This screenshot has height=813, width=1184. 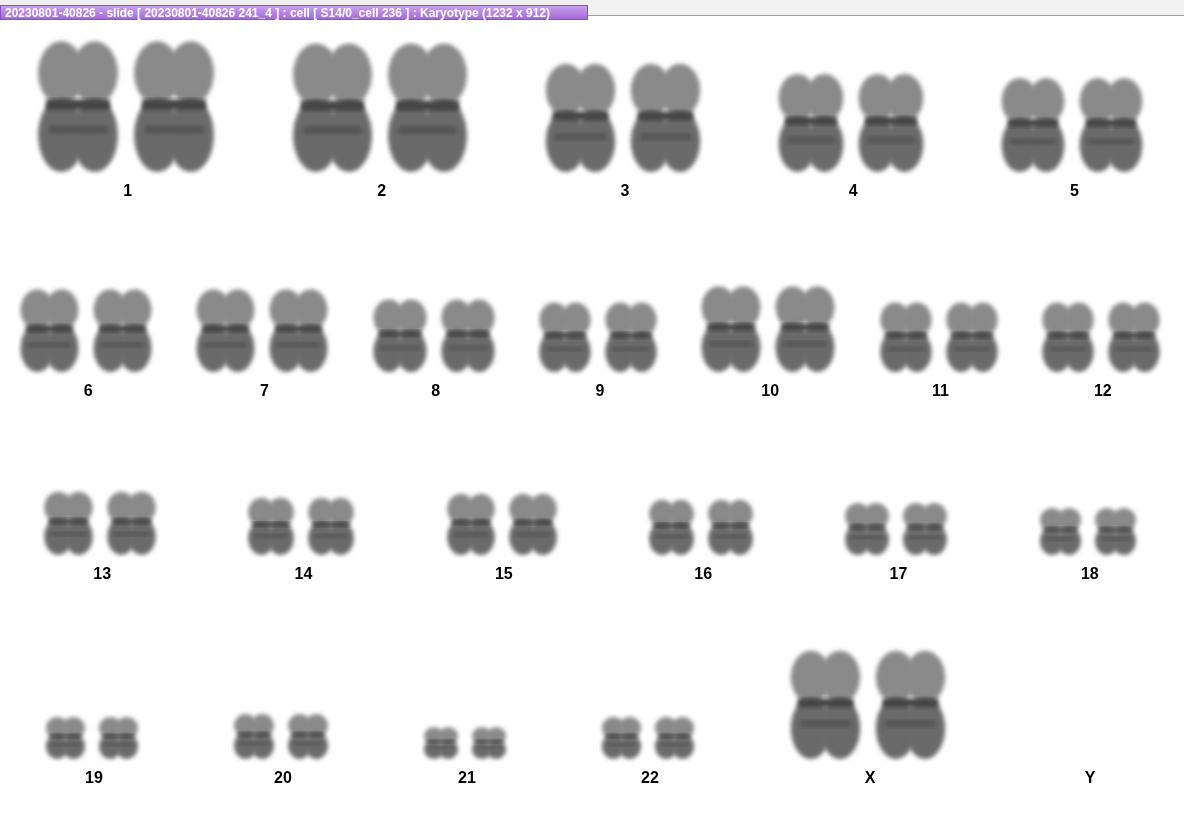 What do you see at coordinates (703, 574) in the screenshot?
I see `chromosome-label: 16` at bounding box center [703, 574].